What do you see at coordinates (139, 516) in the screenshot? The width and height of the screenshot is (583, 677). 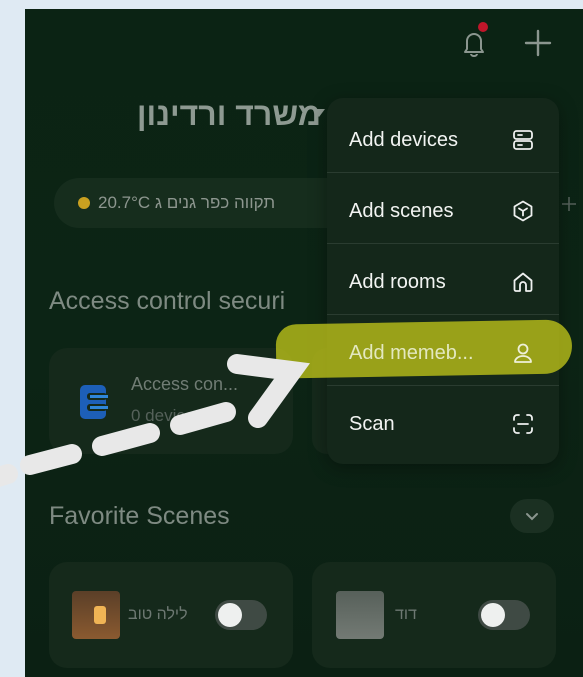 I see `section-title-favorites: Favorite Scenes` at bounding box center [139, 516].